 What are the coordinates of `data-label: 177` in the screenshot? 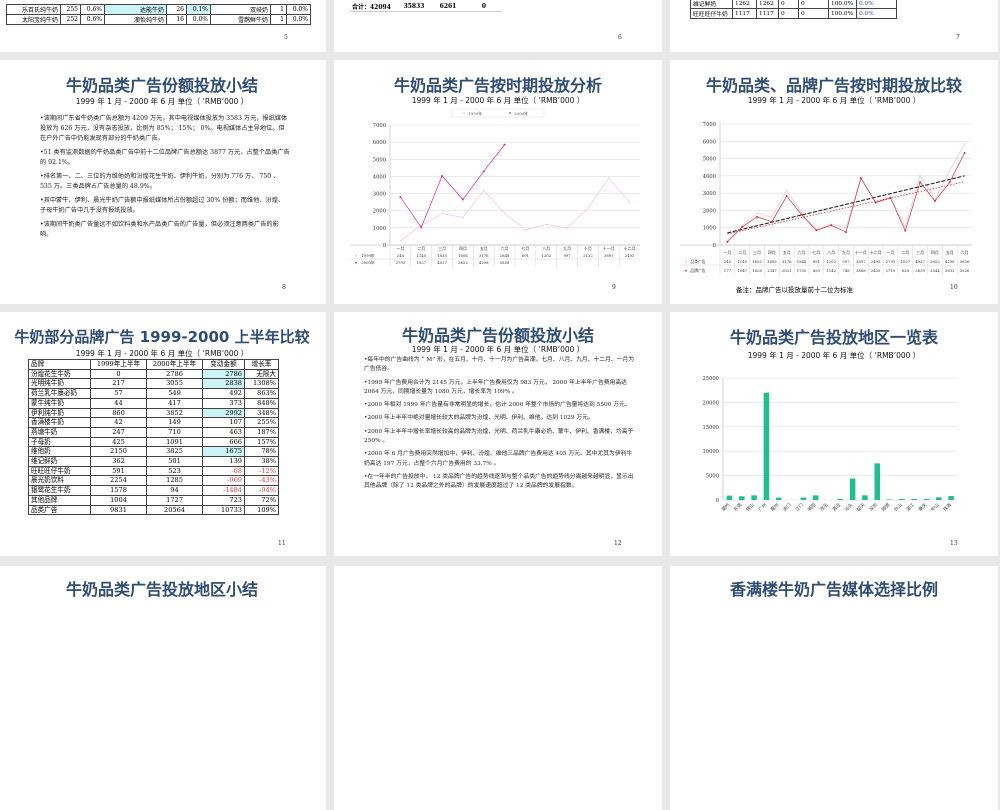 It's located at (728, 270).